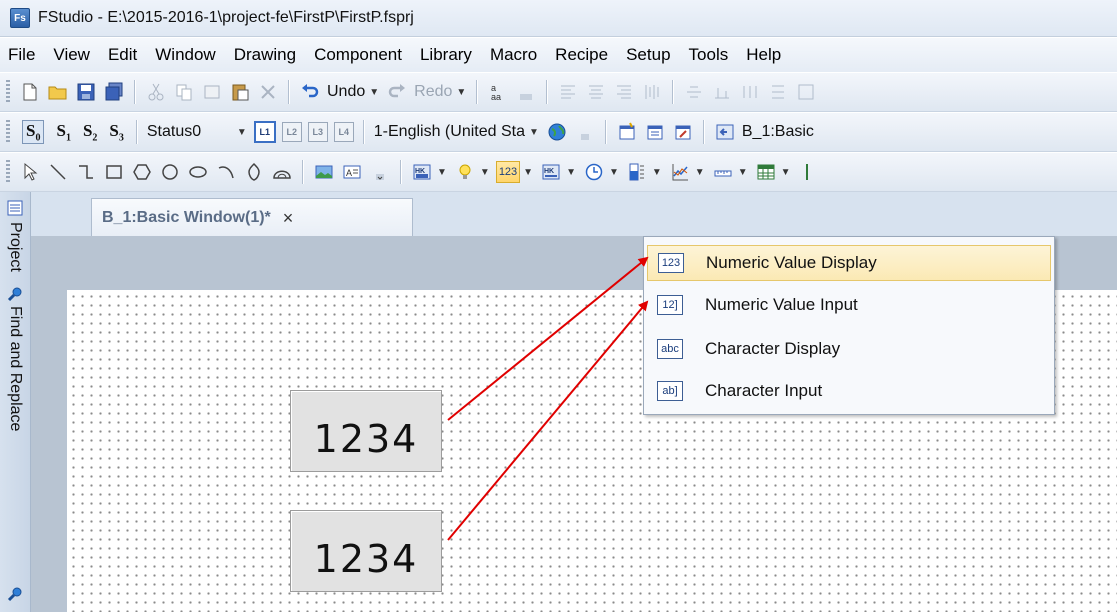  What do you see at coordinates (694, 92) in the screenshot?
I see `align-middle-icon` at bounding box center [694, 92].